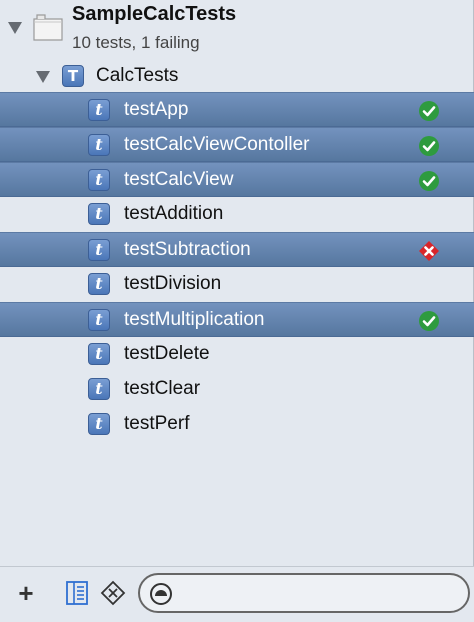 This screenshot has width=474, height=622. I want to click on test-row: t testPerf, so click(237, 424).